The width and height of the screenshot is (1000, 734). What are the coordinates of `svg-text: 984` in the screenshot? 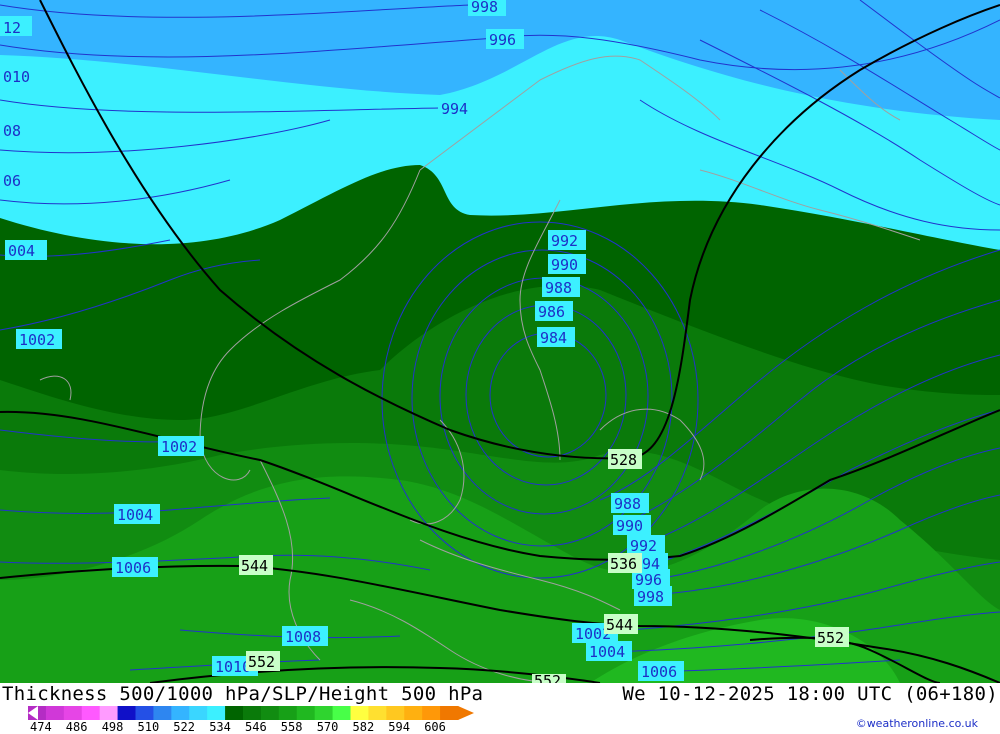 It's located at (553, 338).